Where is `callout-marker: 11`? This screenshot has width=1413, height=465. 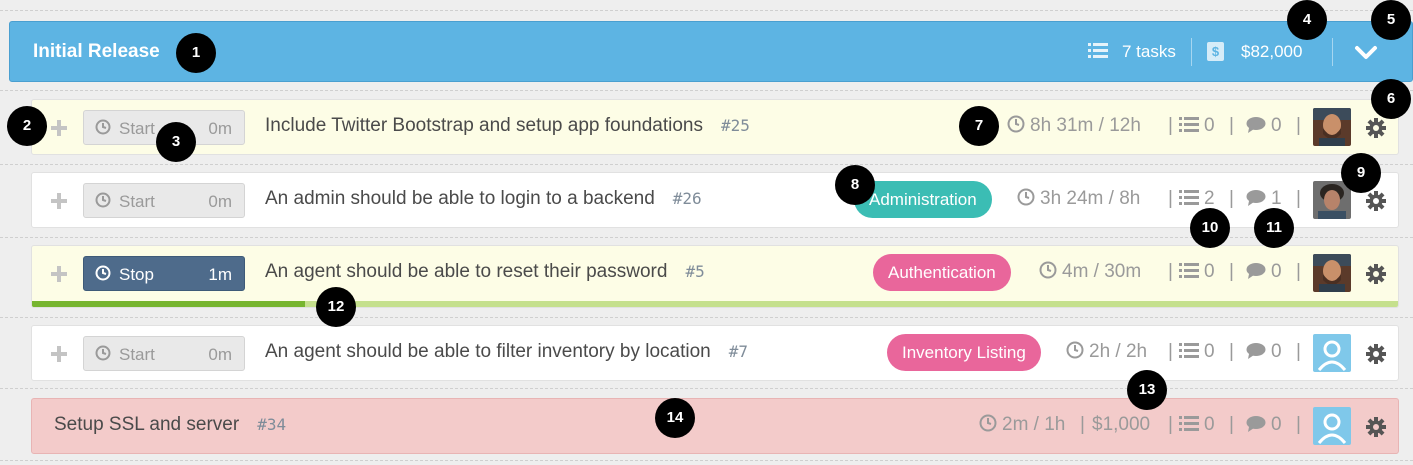
callout-marker: 11 is located at coordinates (1274, 228).